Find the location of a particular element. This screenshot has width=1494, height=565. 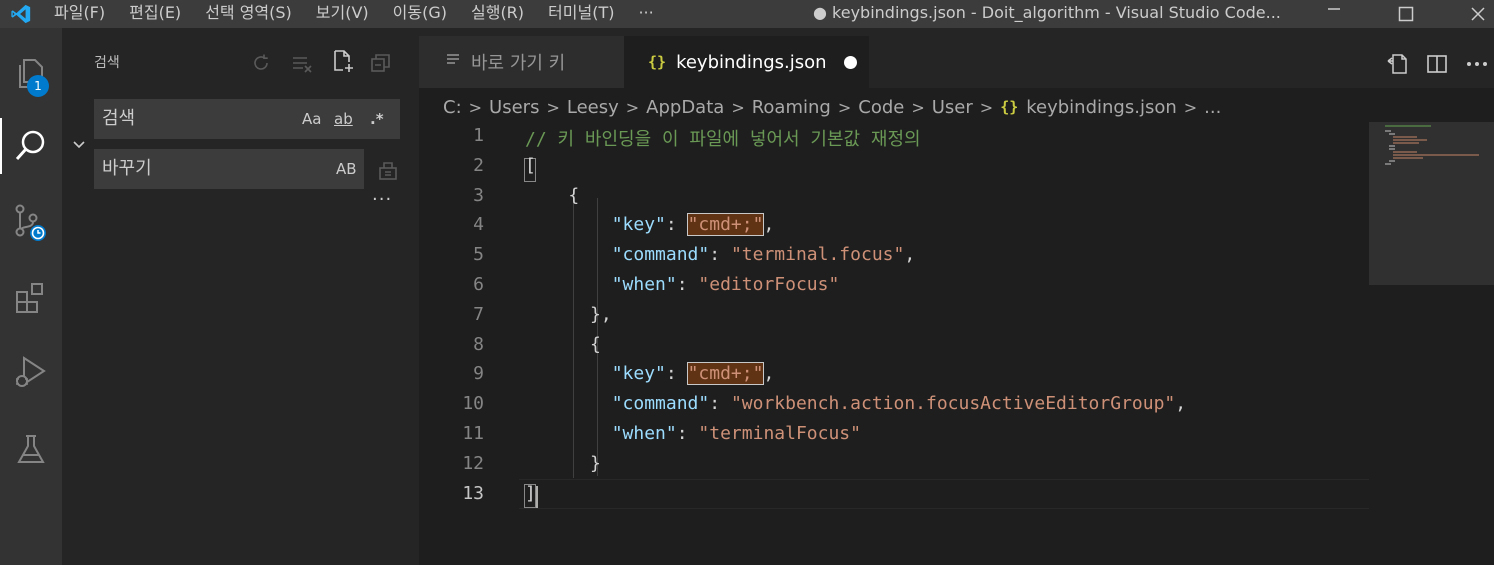

code-line: ] is located at coordinates (530, 493).